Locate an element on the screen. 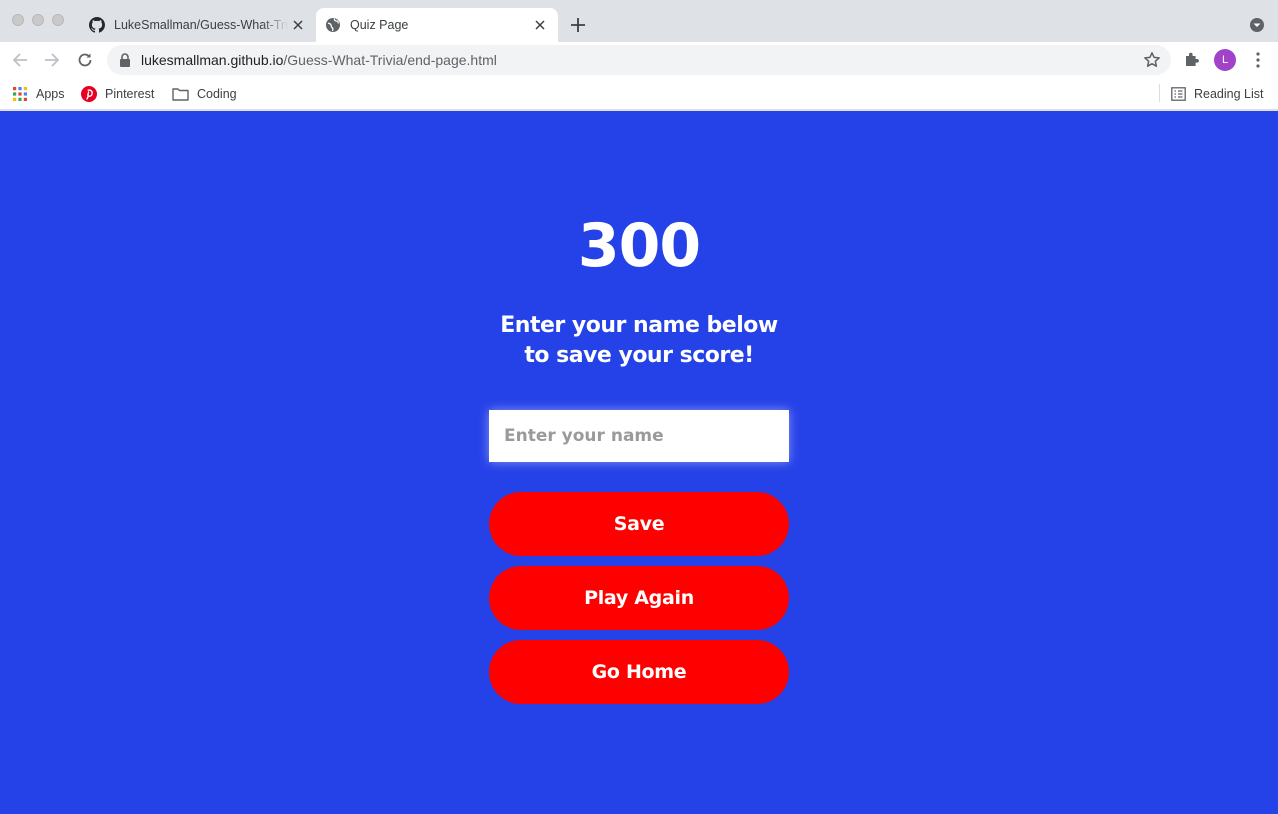  reading-list-label: Reading List is located at coordinates (1229, 94).